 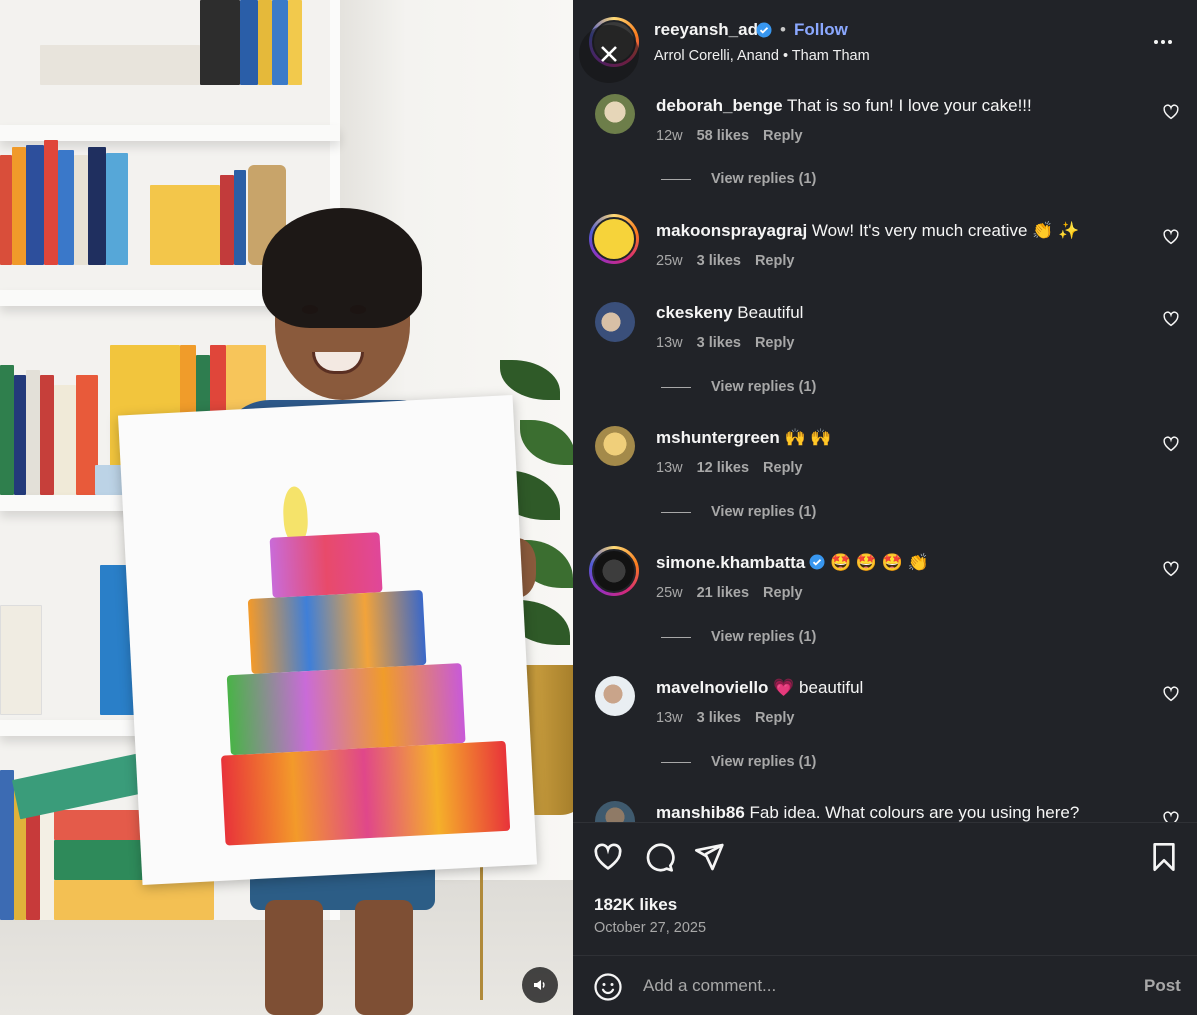 What do you see at coordinates (650, 928) in the screenshot?
I see `post-date: October 27, 2025` at bounding box center [650, 928].